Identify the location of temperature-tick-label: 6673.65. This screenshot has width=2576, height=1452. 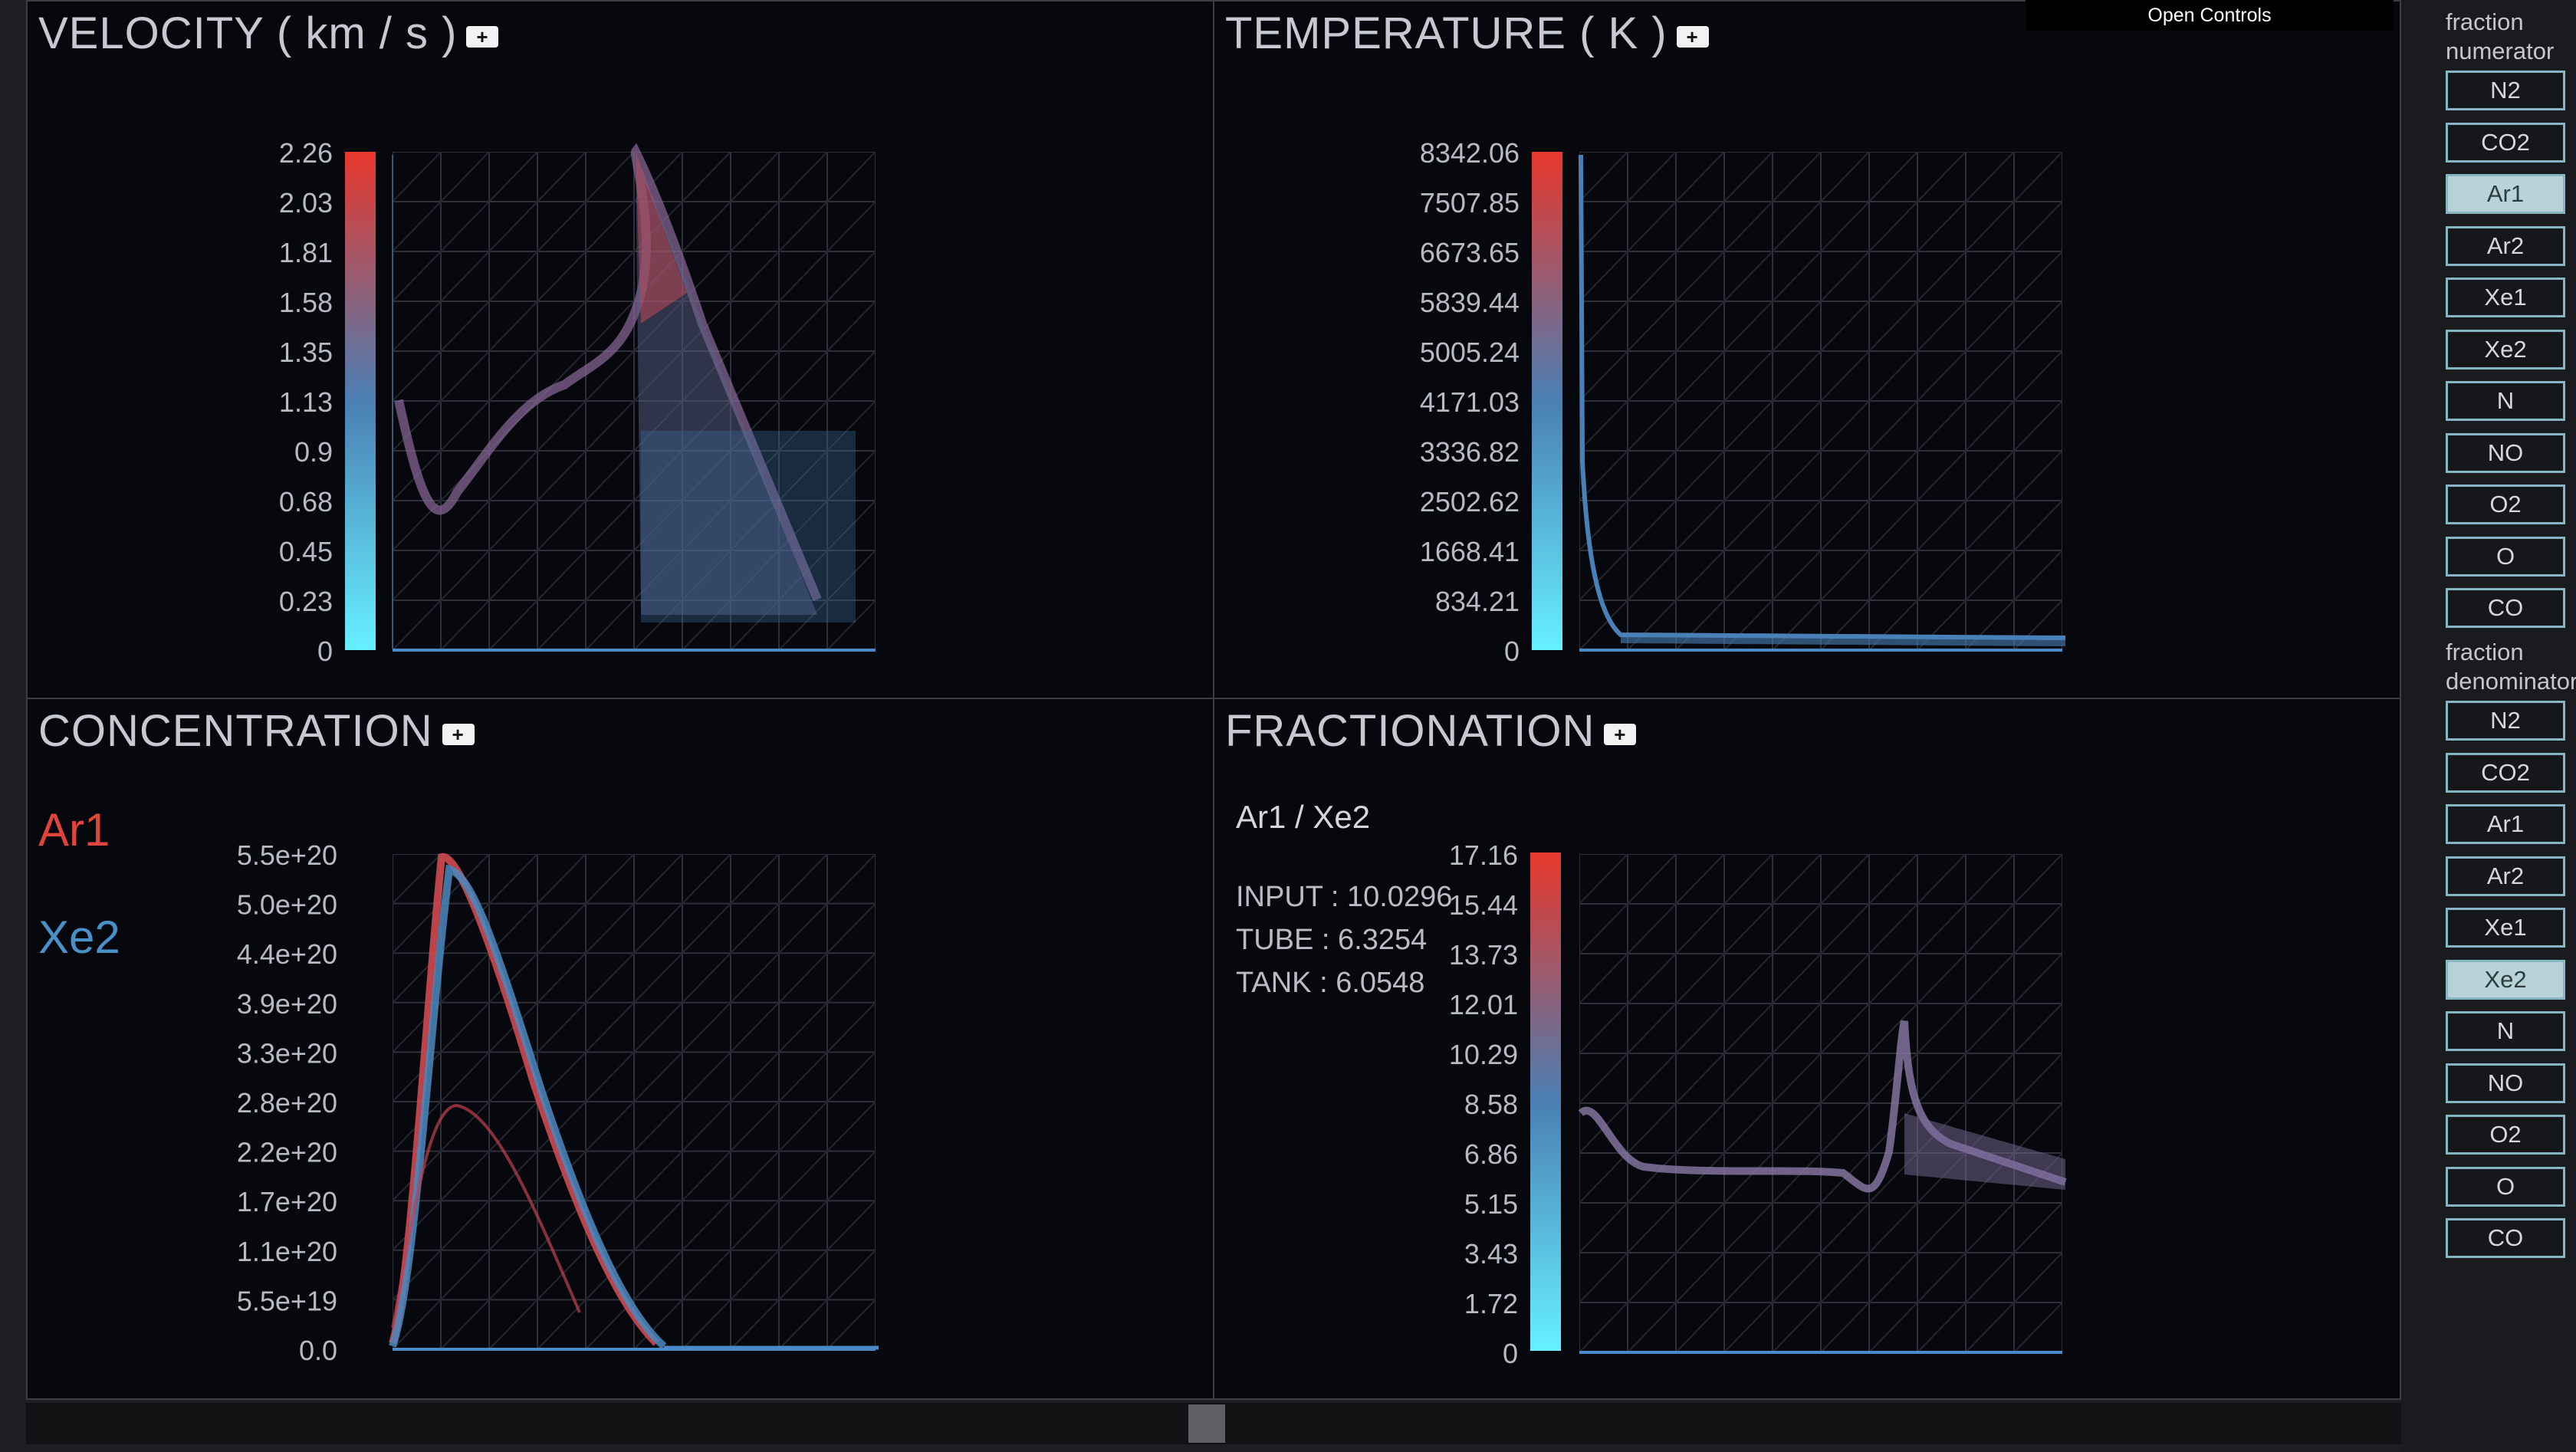
(1470, 252).